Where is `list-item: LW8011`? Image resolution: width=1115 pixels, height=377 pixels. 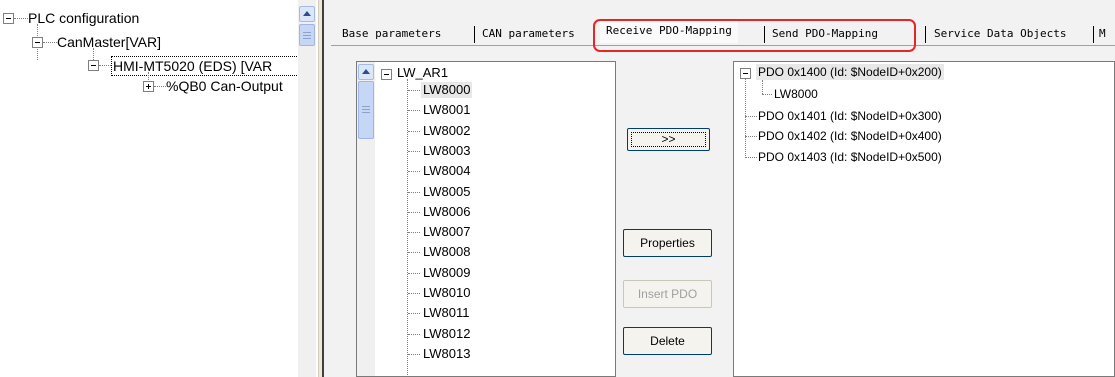 list-item: LW8011 is located at coordinates (446, 313).